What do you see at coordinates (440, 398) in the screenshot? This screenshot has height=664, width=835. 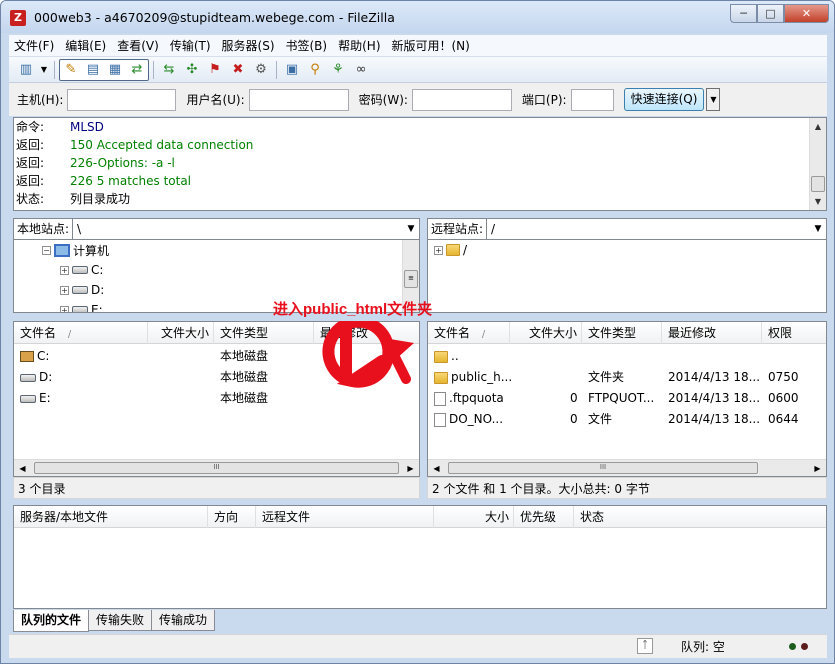 I see `file-icon` at bounding box center [440, 398].